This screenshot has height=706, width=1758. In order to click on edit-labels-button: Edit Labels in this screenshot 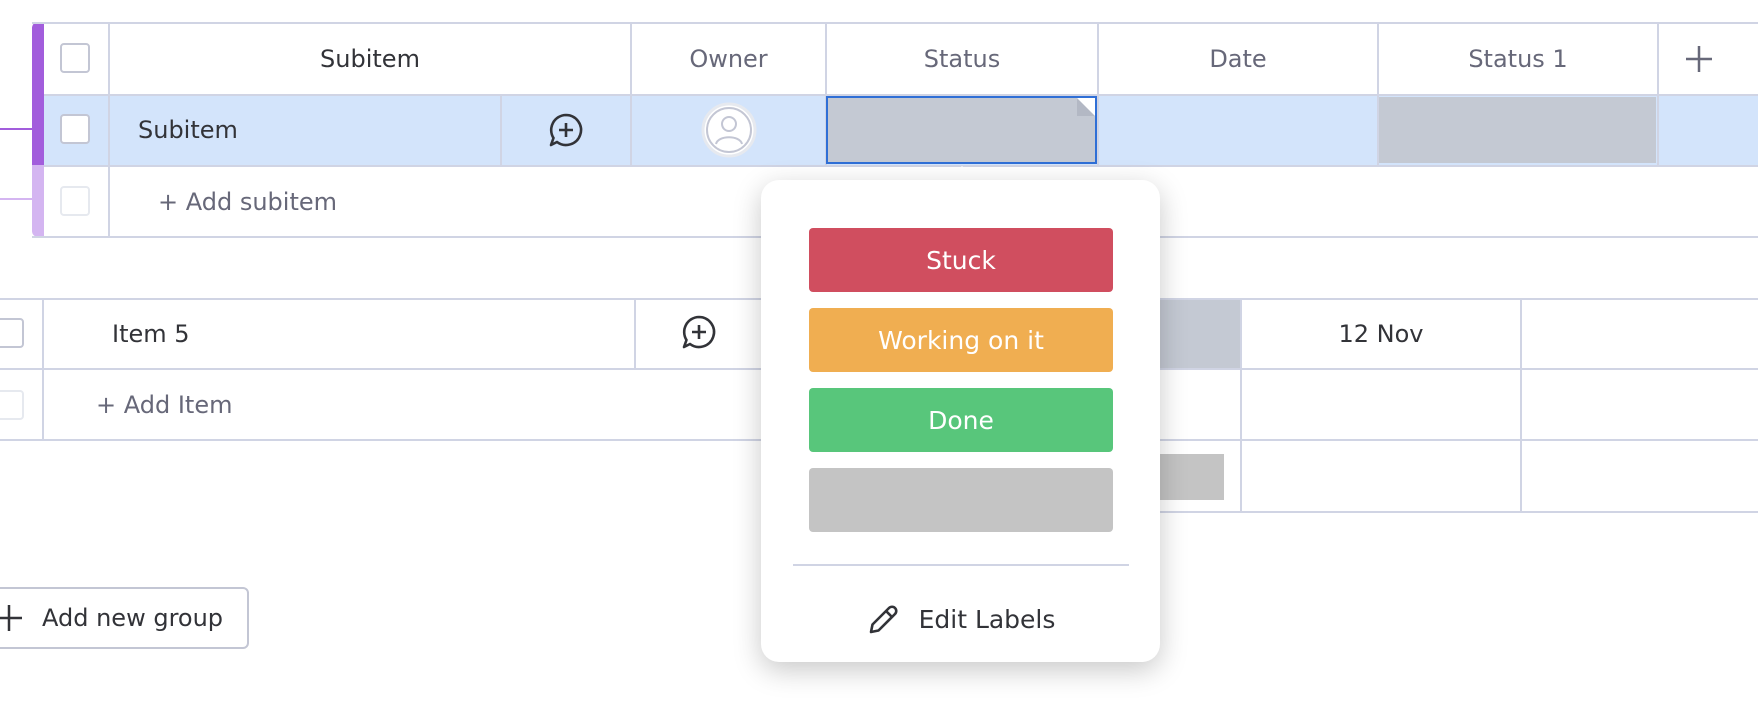, I will do `click(961, 619)`.